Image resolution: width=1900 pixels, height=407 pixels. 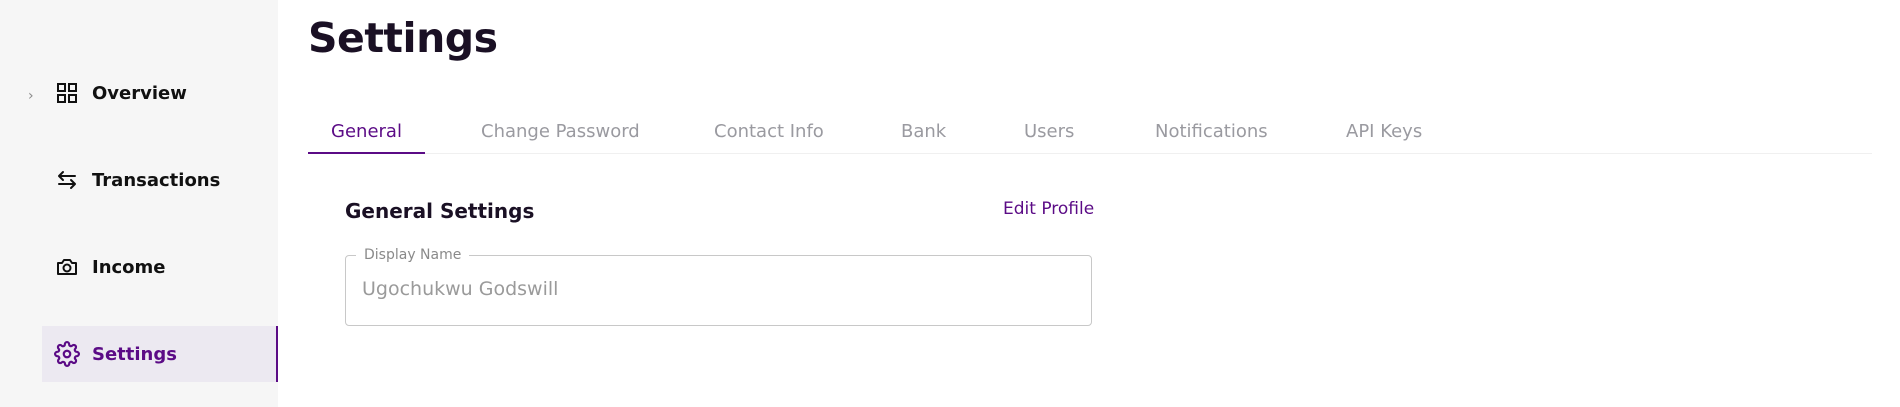 What do you see at coordinates (366, 133) in the screenshot?
I see `tab-general: General` at bounding box center [366, 133].